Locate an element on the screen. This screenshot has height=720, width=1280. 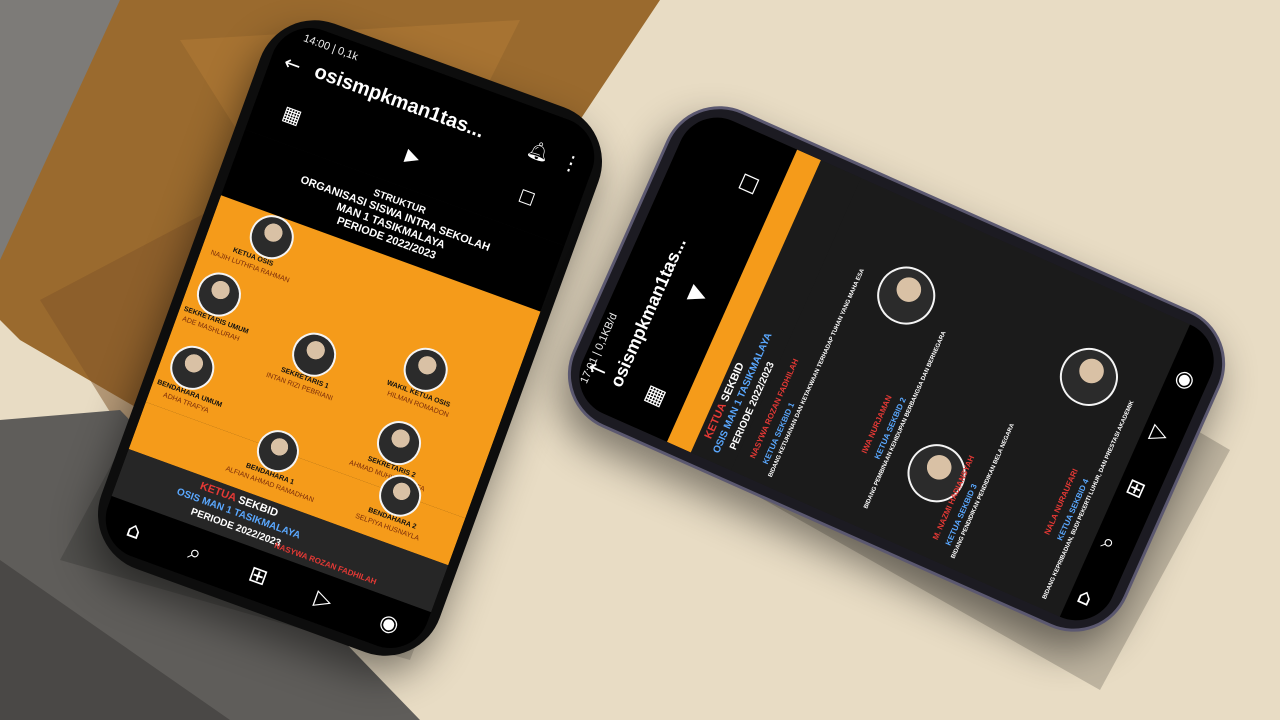
add-icon-right: ⊞ is located at coordinates (1135, 489).